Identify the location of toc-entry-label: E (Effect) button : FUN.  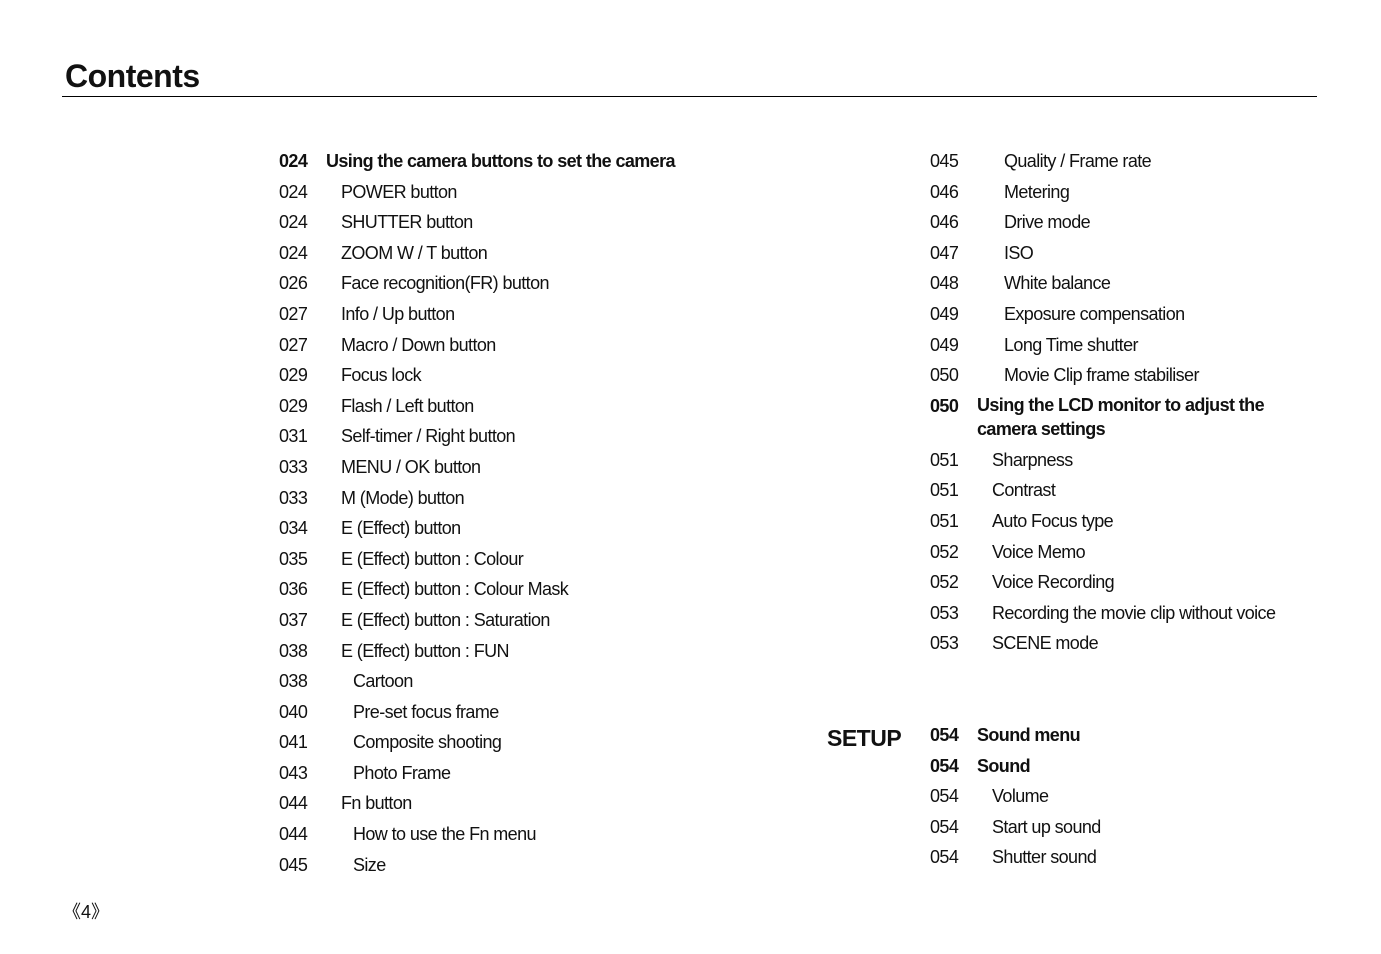
(425, 650).